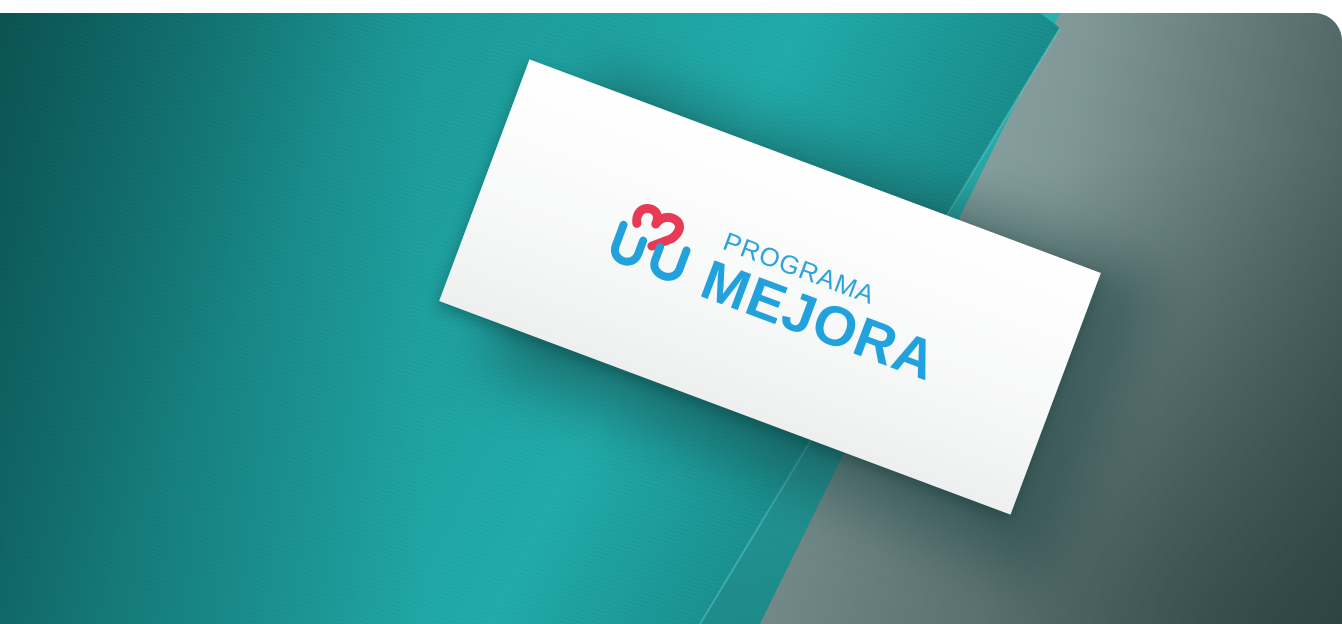 This screenshot has width=1342, height=624. What do you see at coordinates (782, 297) in the screenshot?
I see `programa-mejora-logo: PROGRAMA MEJORA` at bounding box center [782, 297].